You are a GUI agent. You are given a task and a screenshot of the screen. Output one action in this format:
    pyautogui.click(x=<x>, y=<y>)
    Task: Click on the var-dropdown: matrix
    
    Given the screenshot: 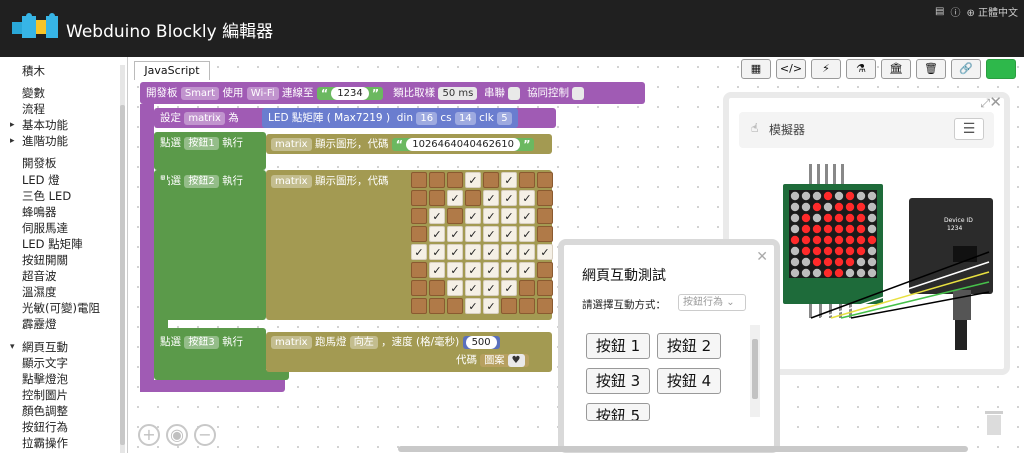 What is the action you would take?
    pyautogui.click(x=204, y=118)
    